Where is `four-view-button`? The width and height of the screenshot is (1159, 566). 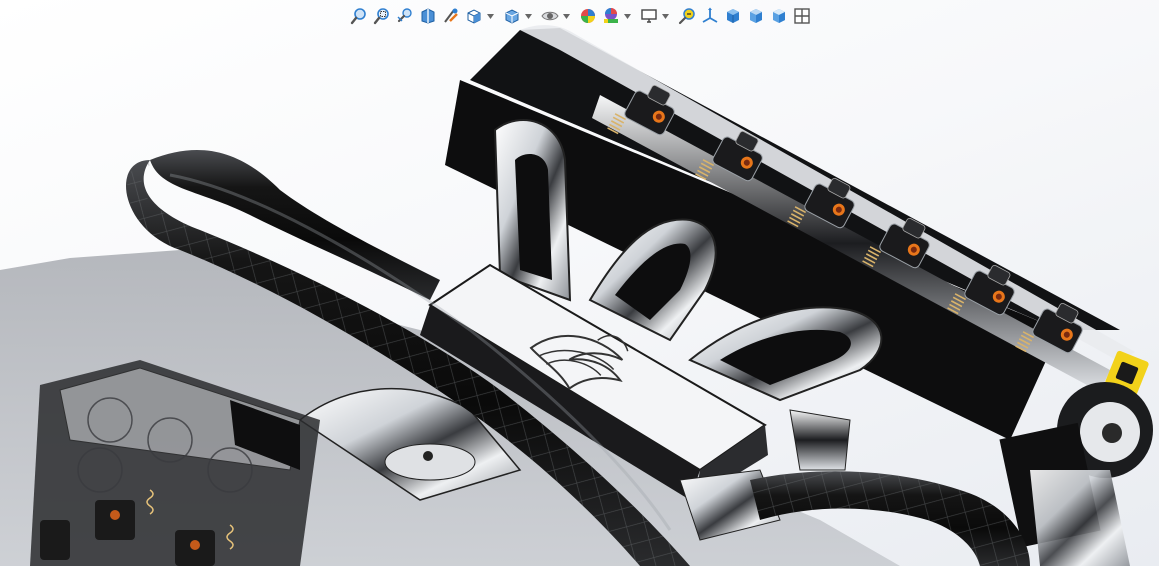 four-view-button is located at coordinates (802, 16).